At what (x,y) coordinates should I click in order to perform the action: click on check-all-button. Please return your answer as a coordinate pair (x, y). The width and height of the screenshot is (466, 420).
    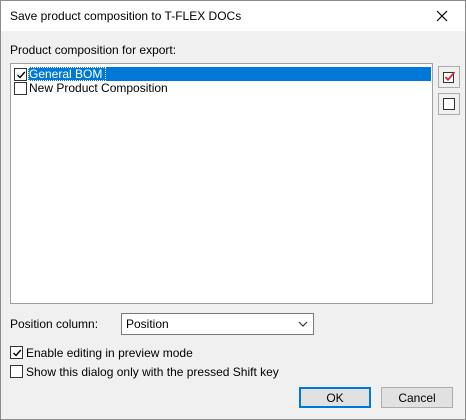
    Looking at the image, I should click on (449, 77).